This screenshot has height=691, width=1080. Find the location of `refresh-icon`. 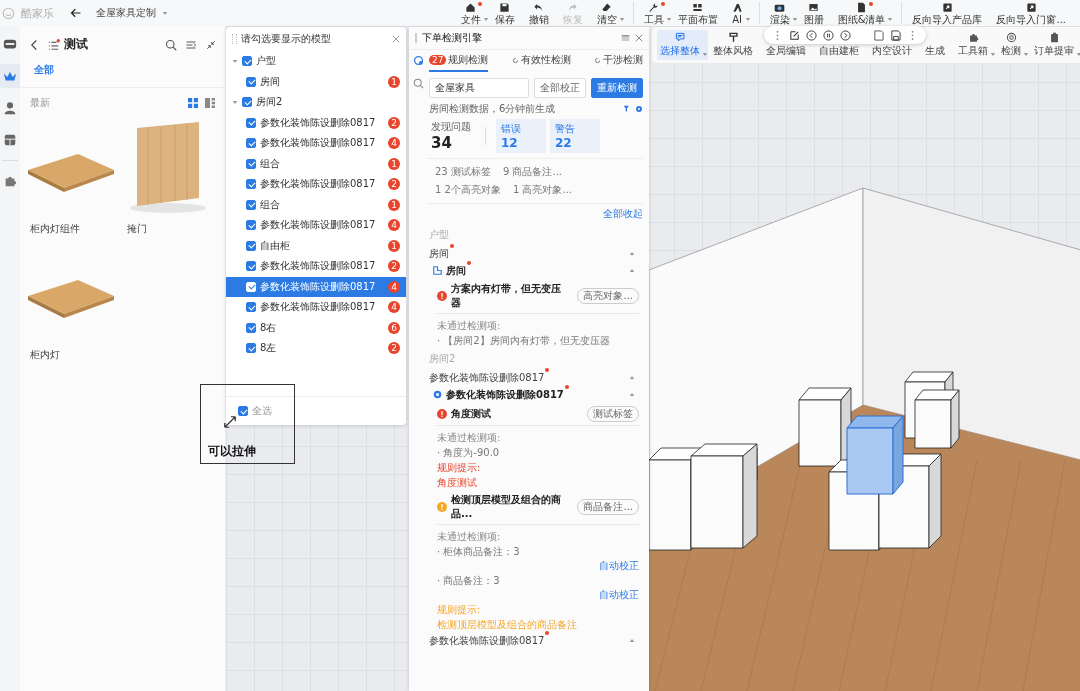

refresh-icon is located at coordinates (515, 60).